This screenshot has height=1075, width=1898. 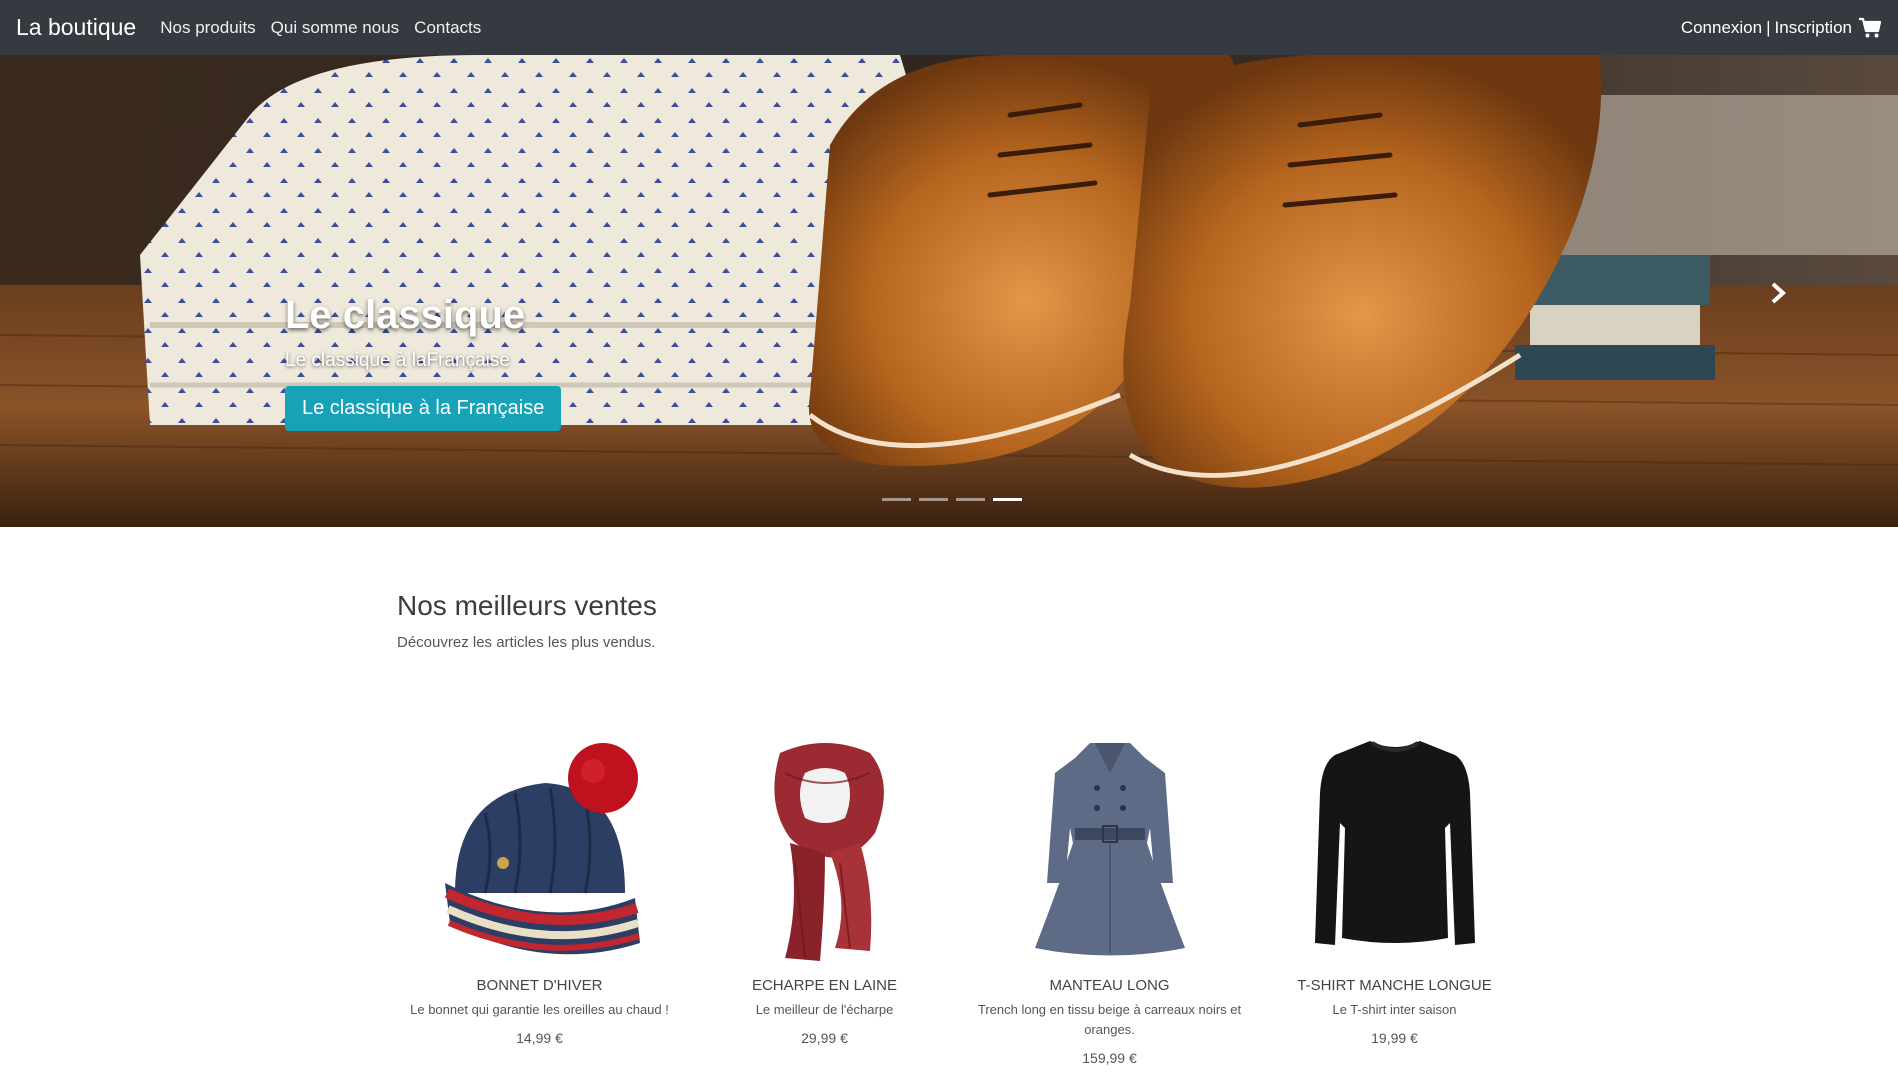 What do you see at coordinates (824, 1009) in the screenshot?
I see `product-description: Le meilleur de l'écharpe` at bounding box center [824, 1009].